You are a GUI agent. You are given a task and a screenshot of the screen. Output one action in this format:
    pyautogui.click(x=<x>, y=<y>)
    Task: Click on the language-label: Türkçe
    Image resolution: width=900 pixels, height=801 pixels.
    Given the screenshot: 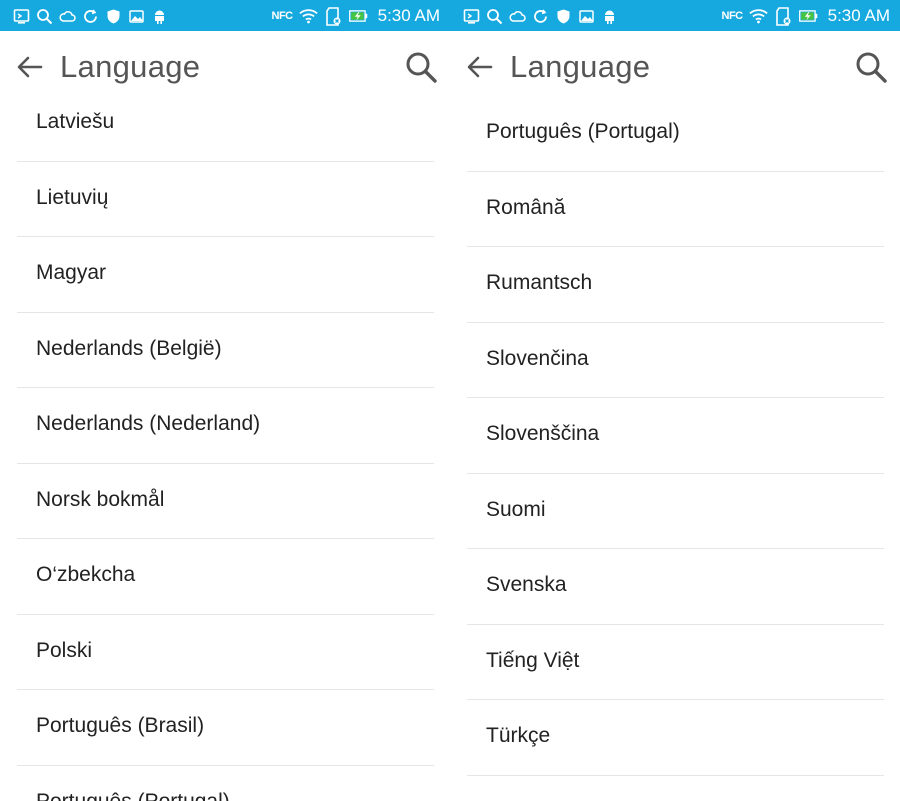 What is the action you would take?
    pyautogui.click(x=518, y=735)
    